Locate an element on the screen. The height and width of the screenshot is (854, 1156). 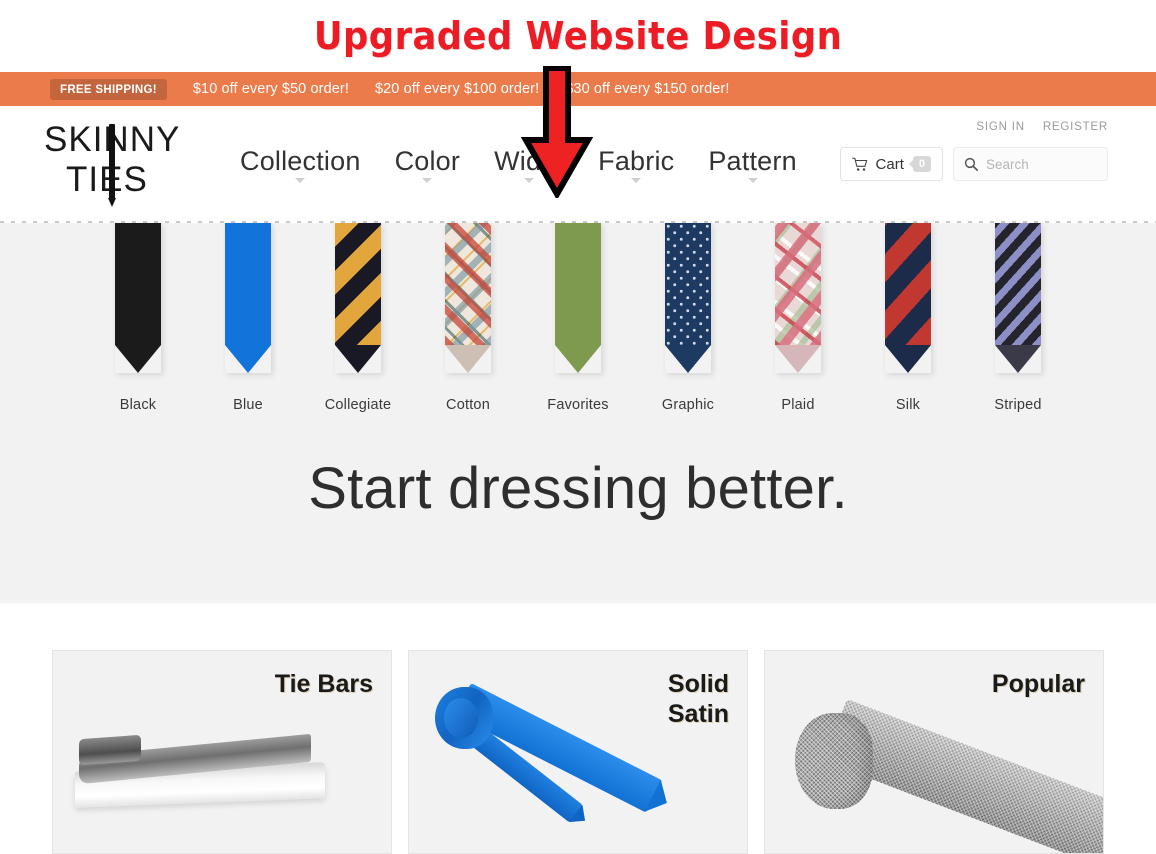
cart-button: Cart 0 is located at coordinates (891, 164).